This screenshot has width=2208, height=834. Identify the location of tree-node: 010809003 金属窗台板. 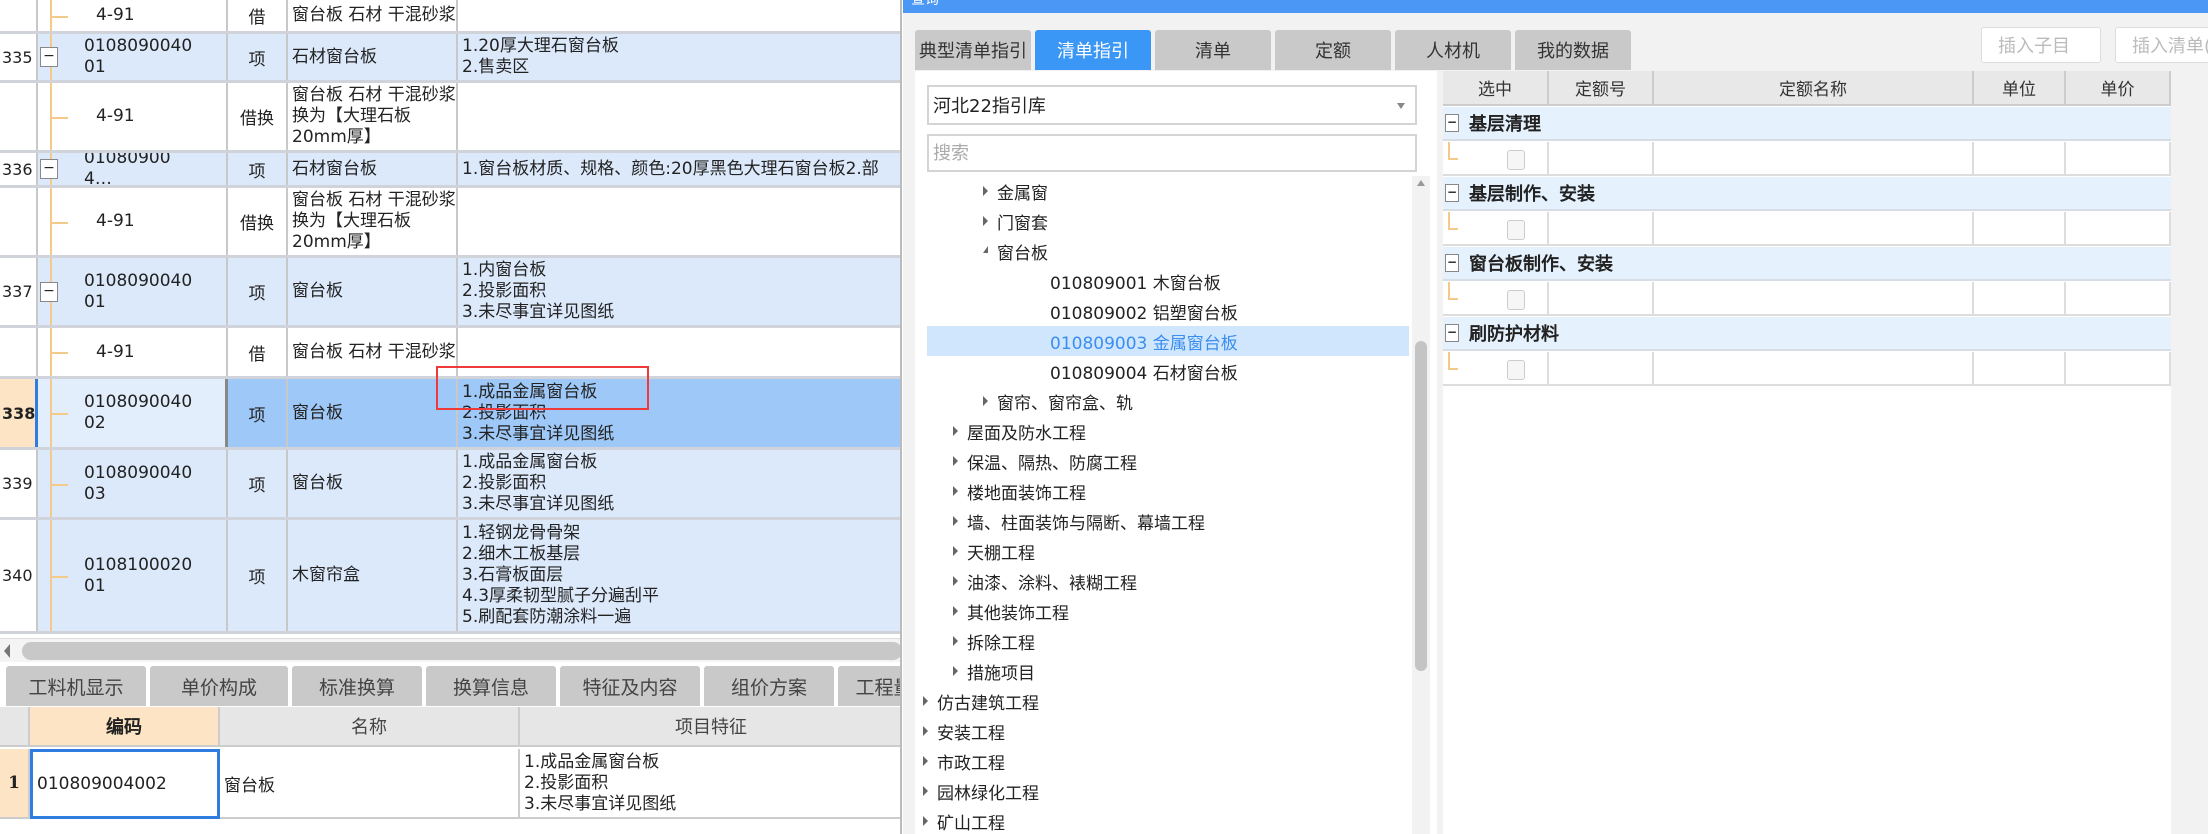
(1168, 341).